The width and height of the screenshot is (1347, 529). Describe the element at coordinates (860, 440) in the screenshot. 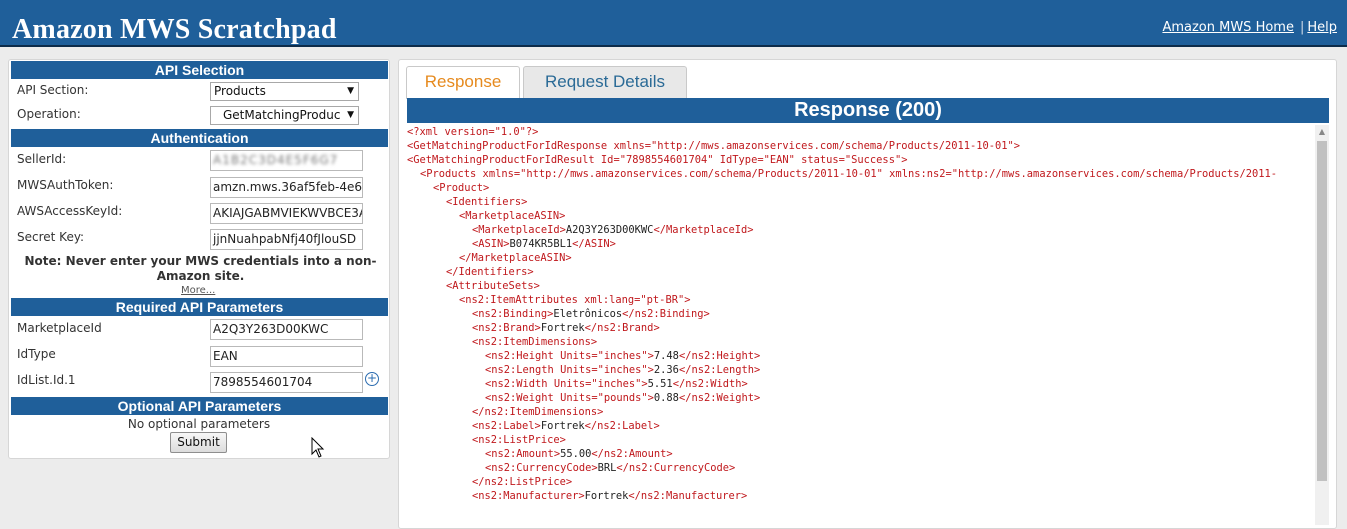

I see `xml-line: <ns2:ListPrice>` at that location.